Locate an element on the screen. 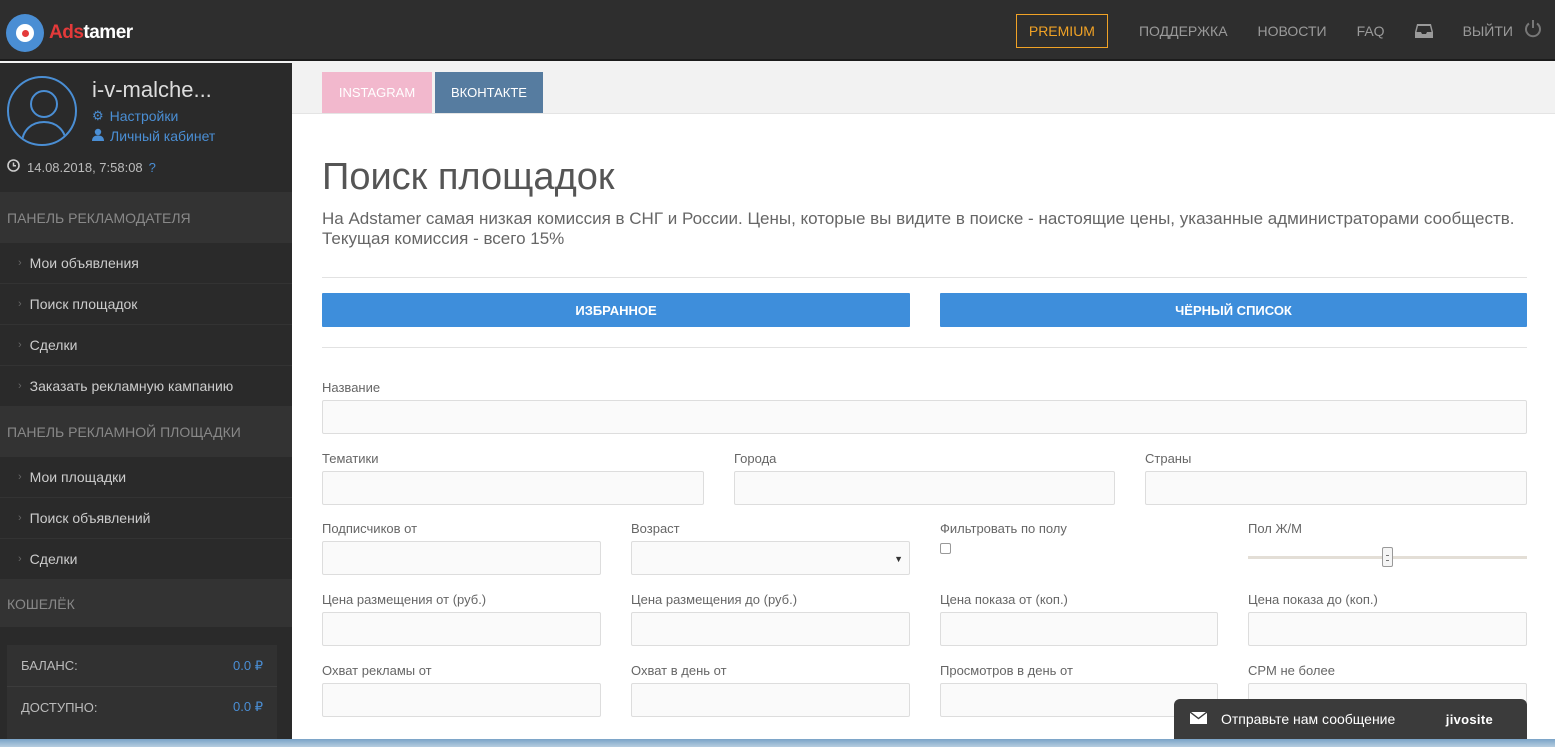 The image size is (1555, 747). wallet-box: БАЛАНС: 0.0 ₽ ДОСТУПНО: 0.0 ₽ is located at coordinates (142, 696).